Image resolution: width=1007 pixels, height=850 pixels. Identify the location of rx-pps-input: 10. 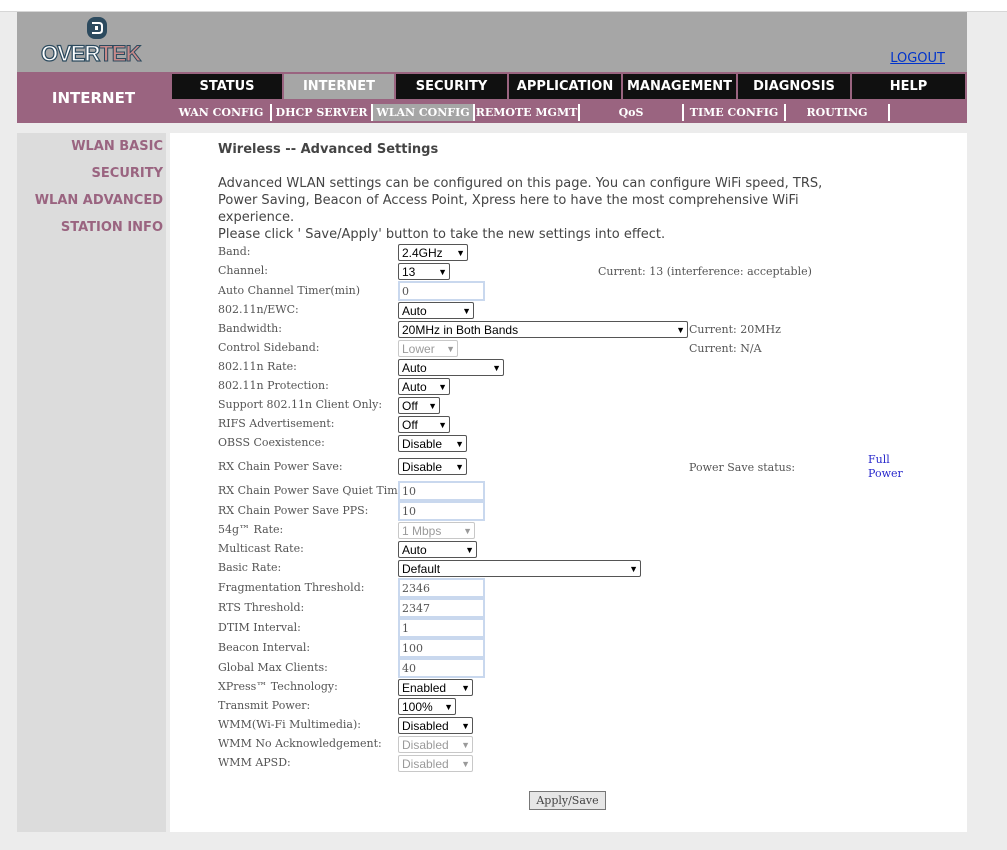
(441, 511).